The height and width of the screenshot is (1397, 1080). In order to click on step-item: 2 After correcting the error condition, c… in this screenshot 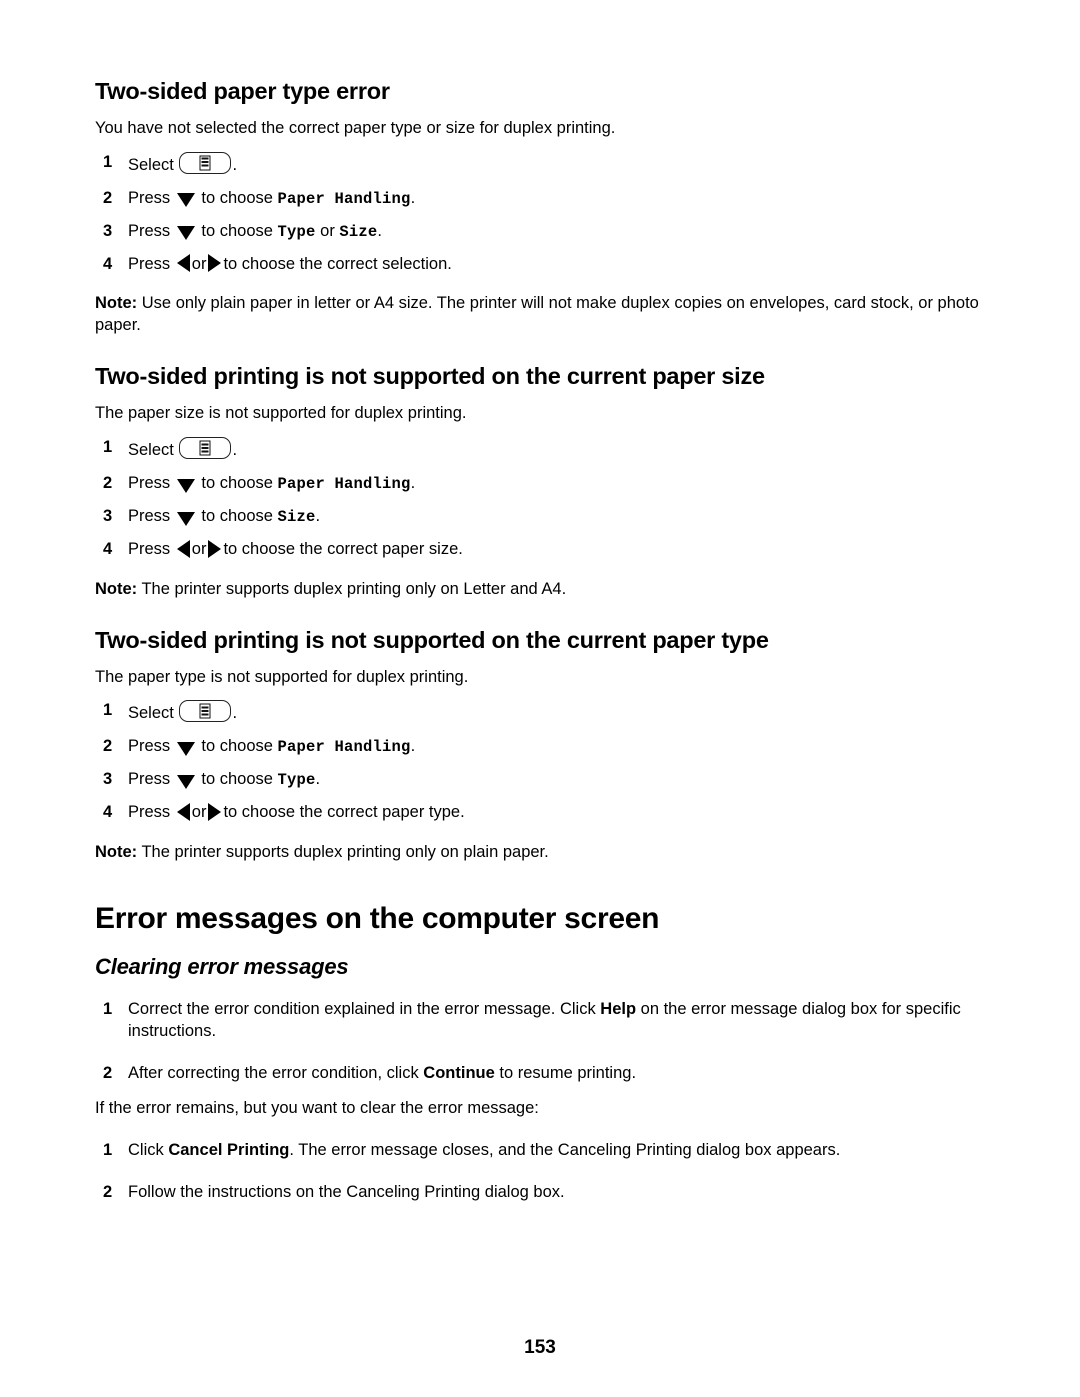, I will do `click(545, 1074)`.